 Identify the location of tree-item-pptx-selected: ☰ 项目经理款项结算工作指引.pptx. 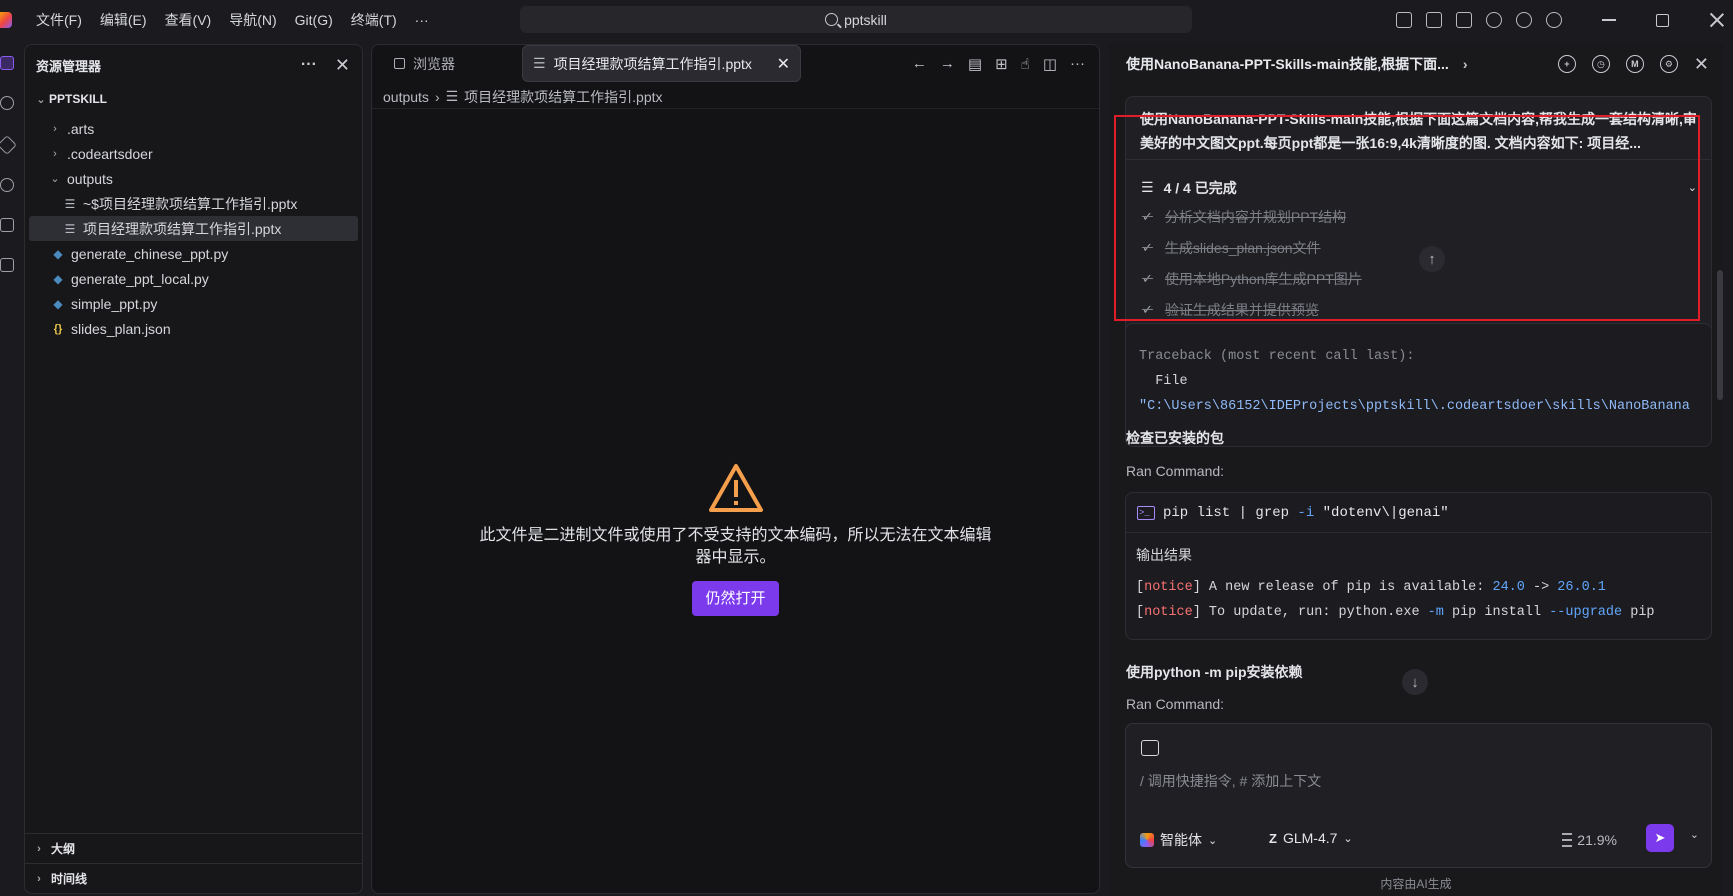
(193, 228).